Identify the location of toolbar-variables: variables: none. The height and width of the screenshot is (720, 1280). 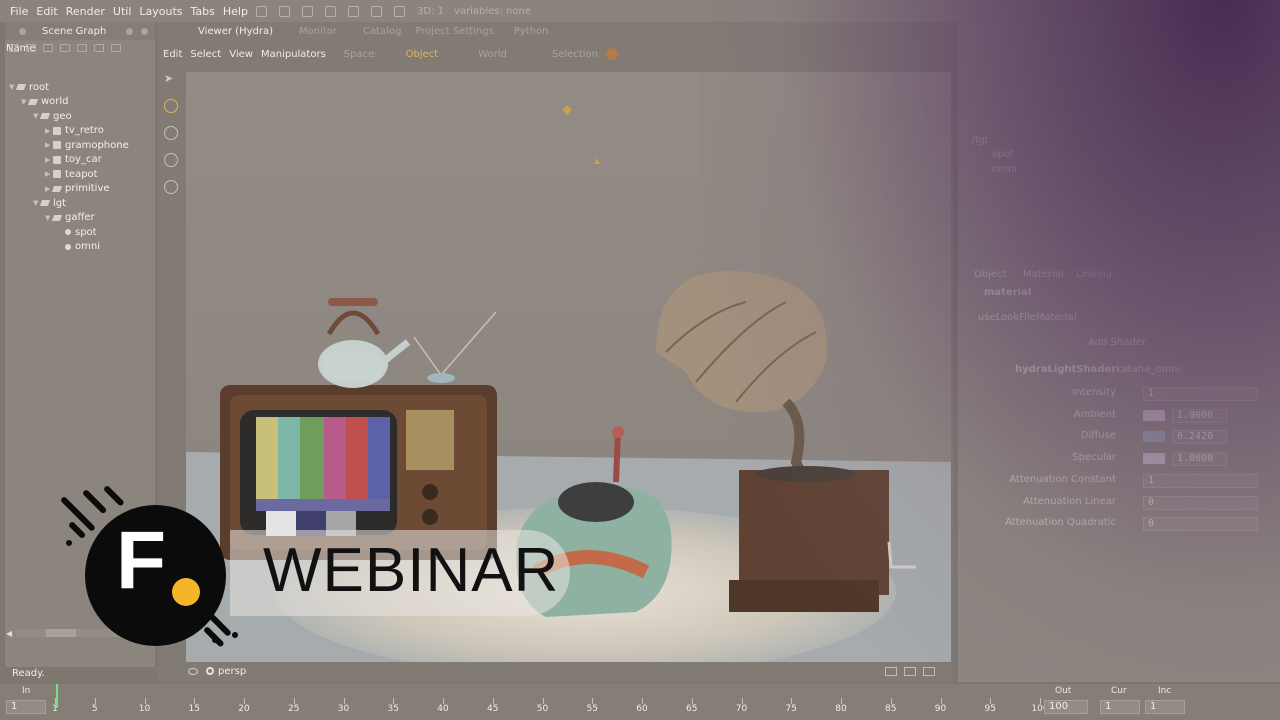
(492, 11).